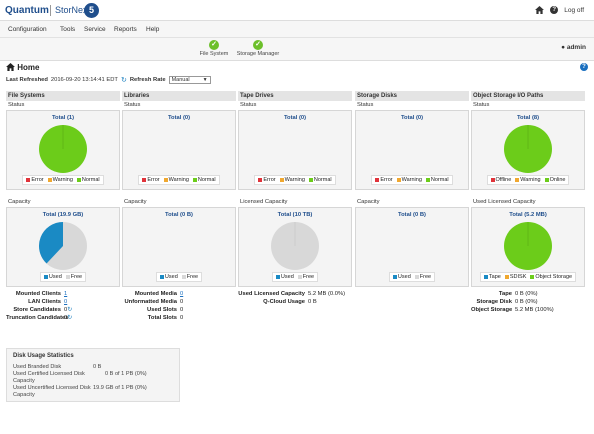 Image resolution: width=594 pixels, height=434 pixels. Describe the element at coordinates (312, 302) in the screenshot. I see `stat-value: 0 B` at that location.